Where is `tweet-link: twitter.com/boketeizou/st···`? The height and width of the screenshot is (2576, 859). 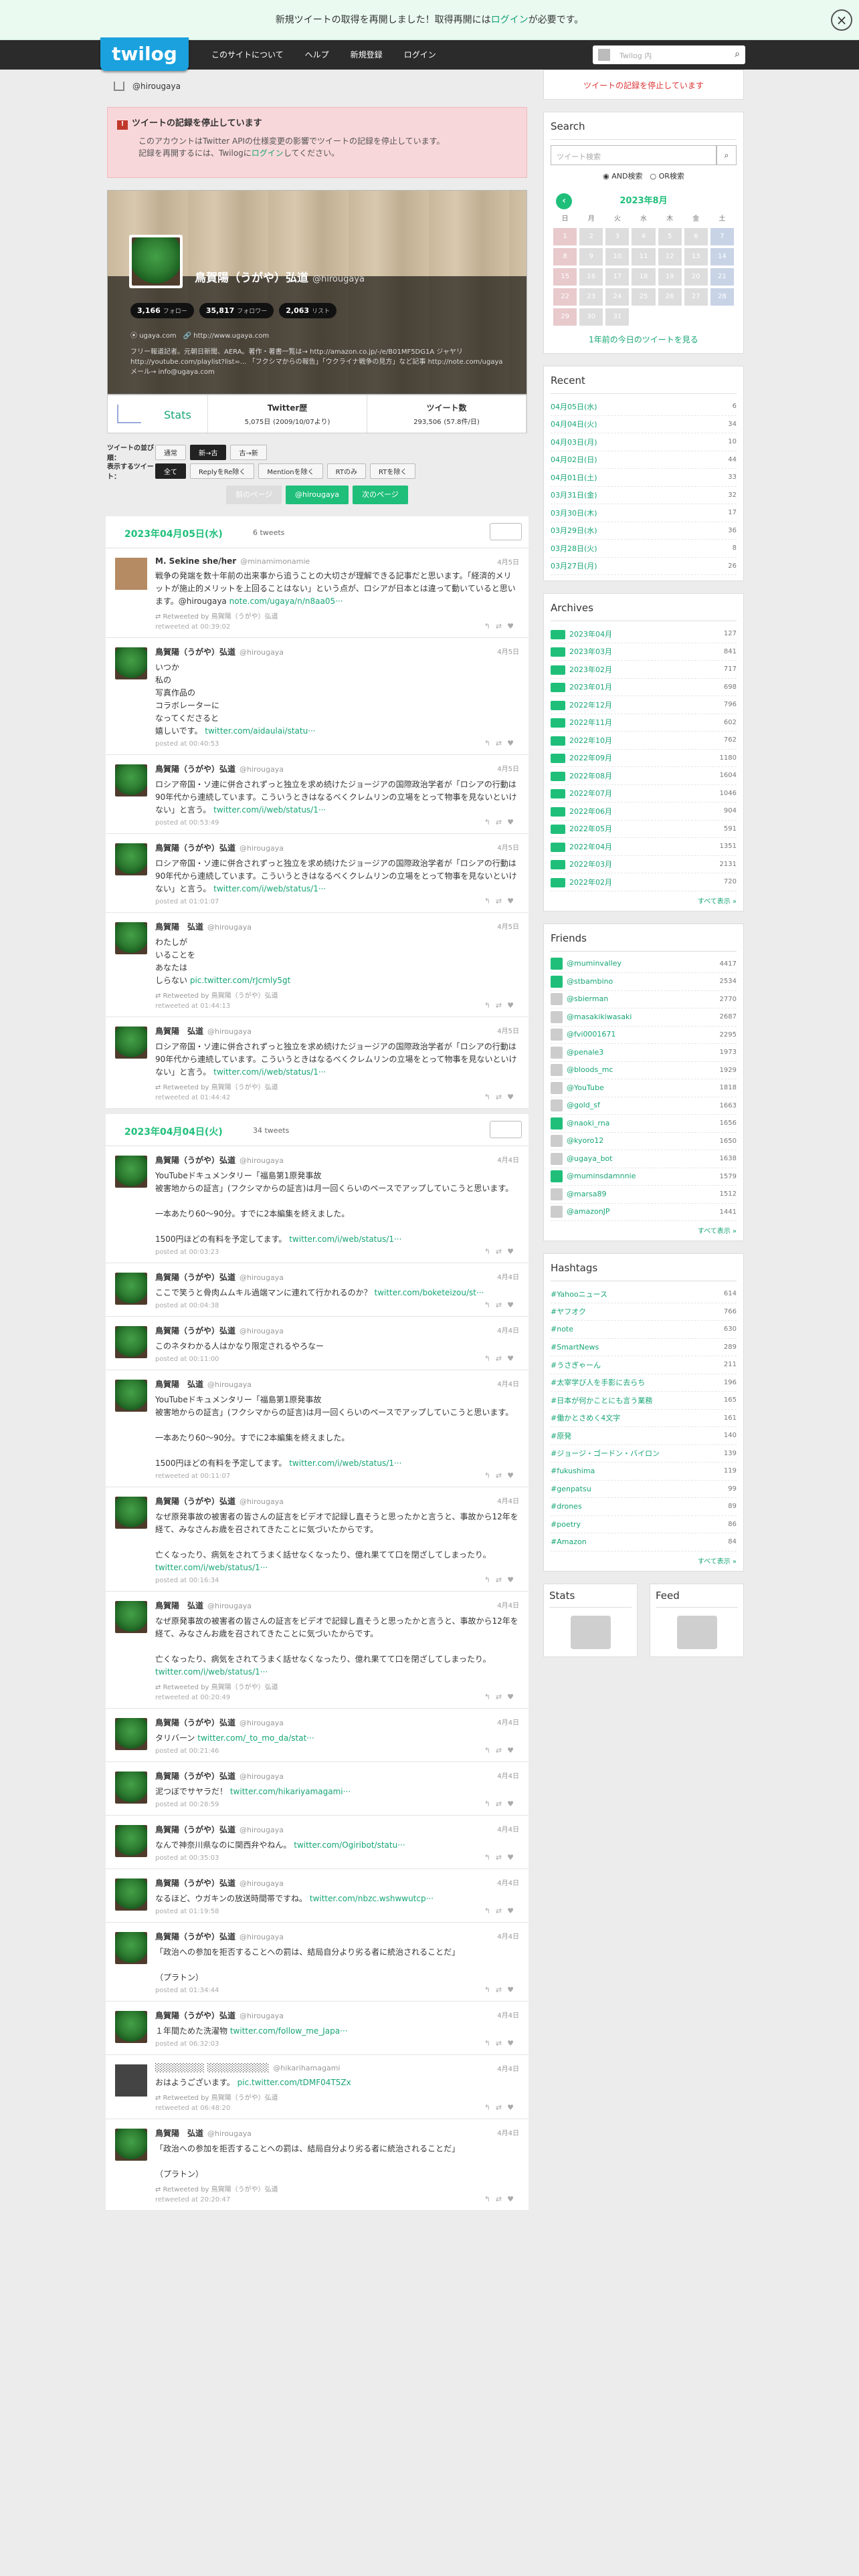
tweet-link: twitter.com/boketeizou/st··· is located at coordinates (429, 1292).